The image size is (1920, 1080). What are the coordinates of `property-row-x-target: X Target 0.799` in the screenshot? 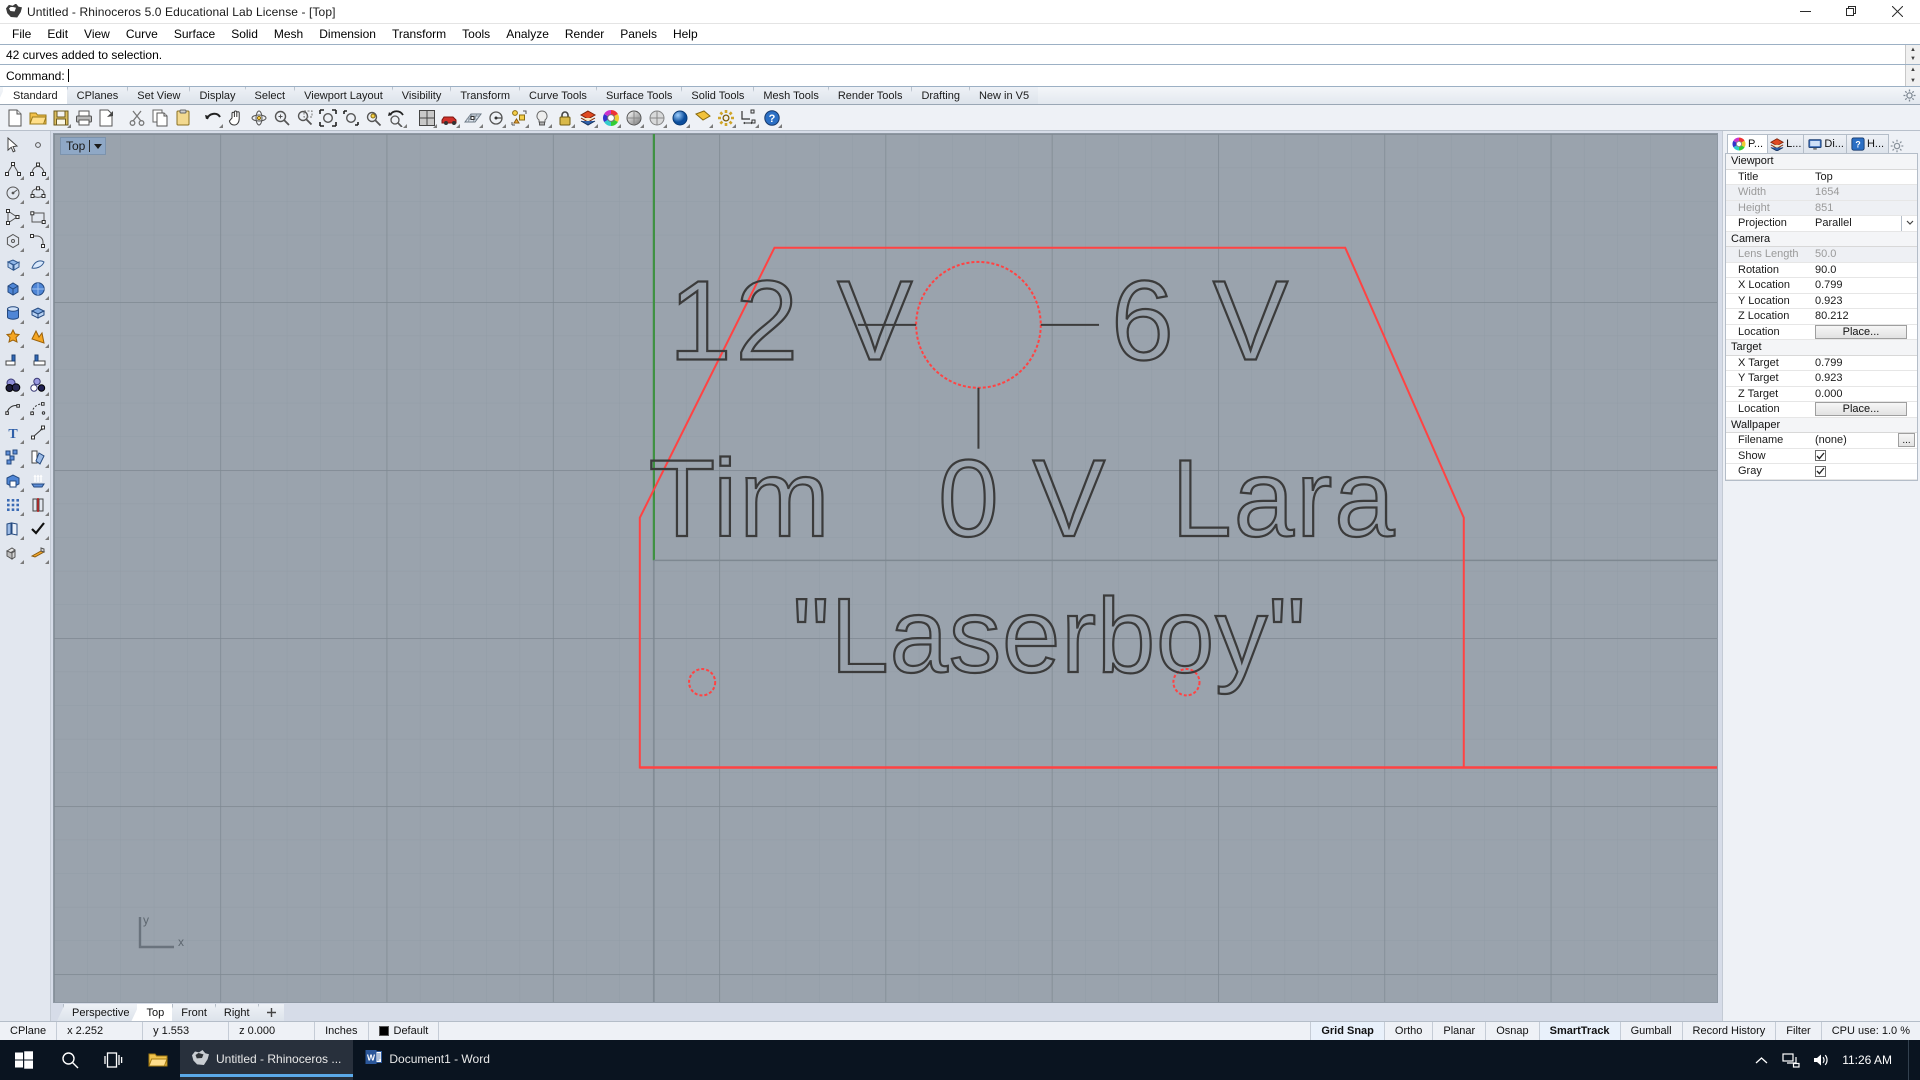 It's located at (1821, 363).